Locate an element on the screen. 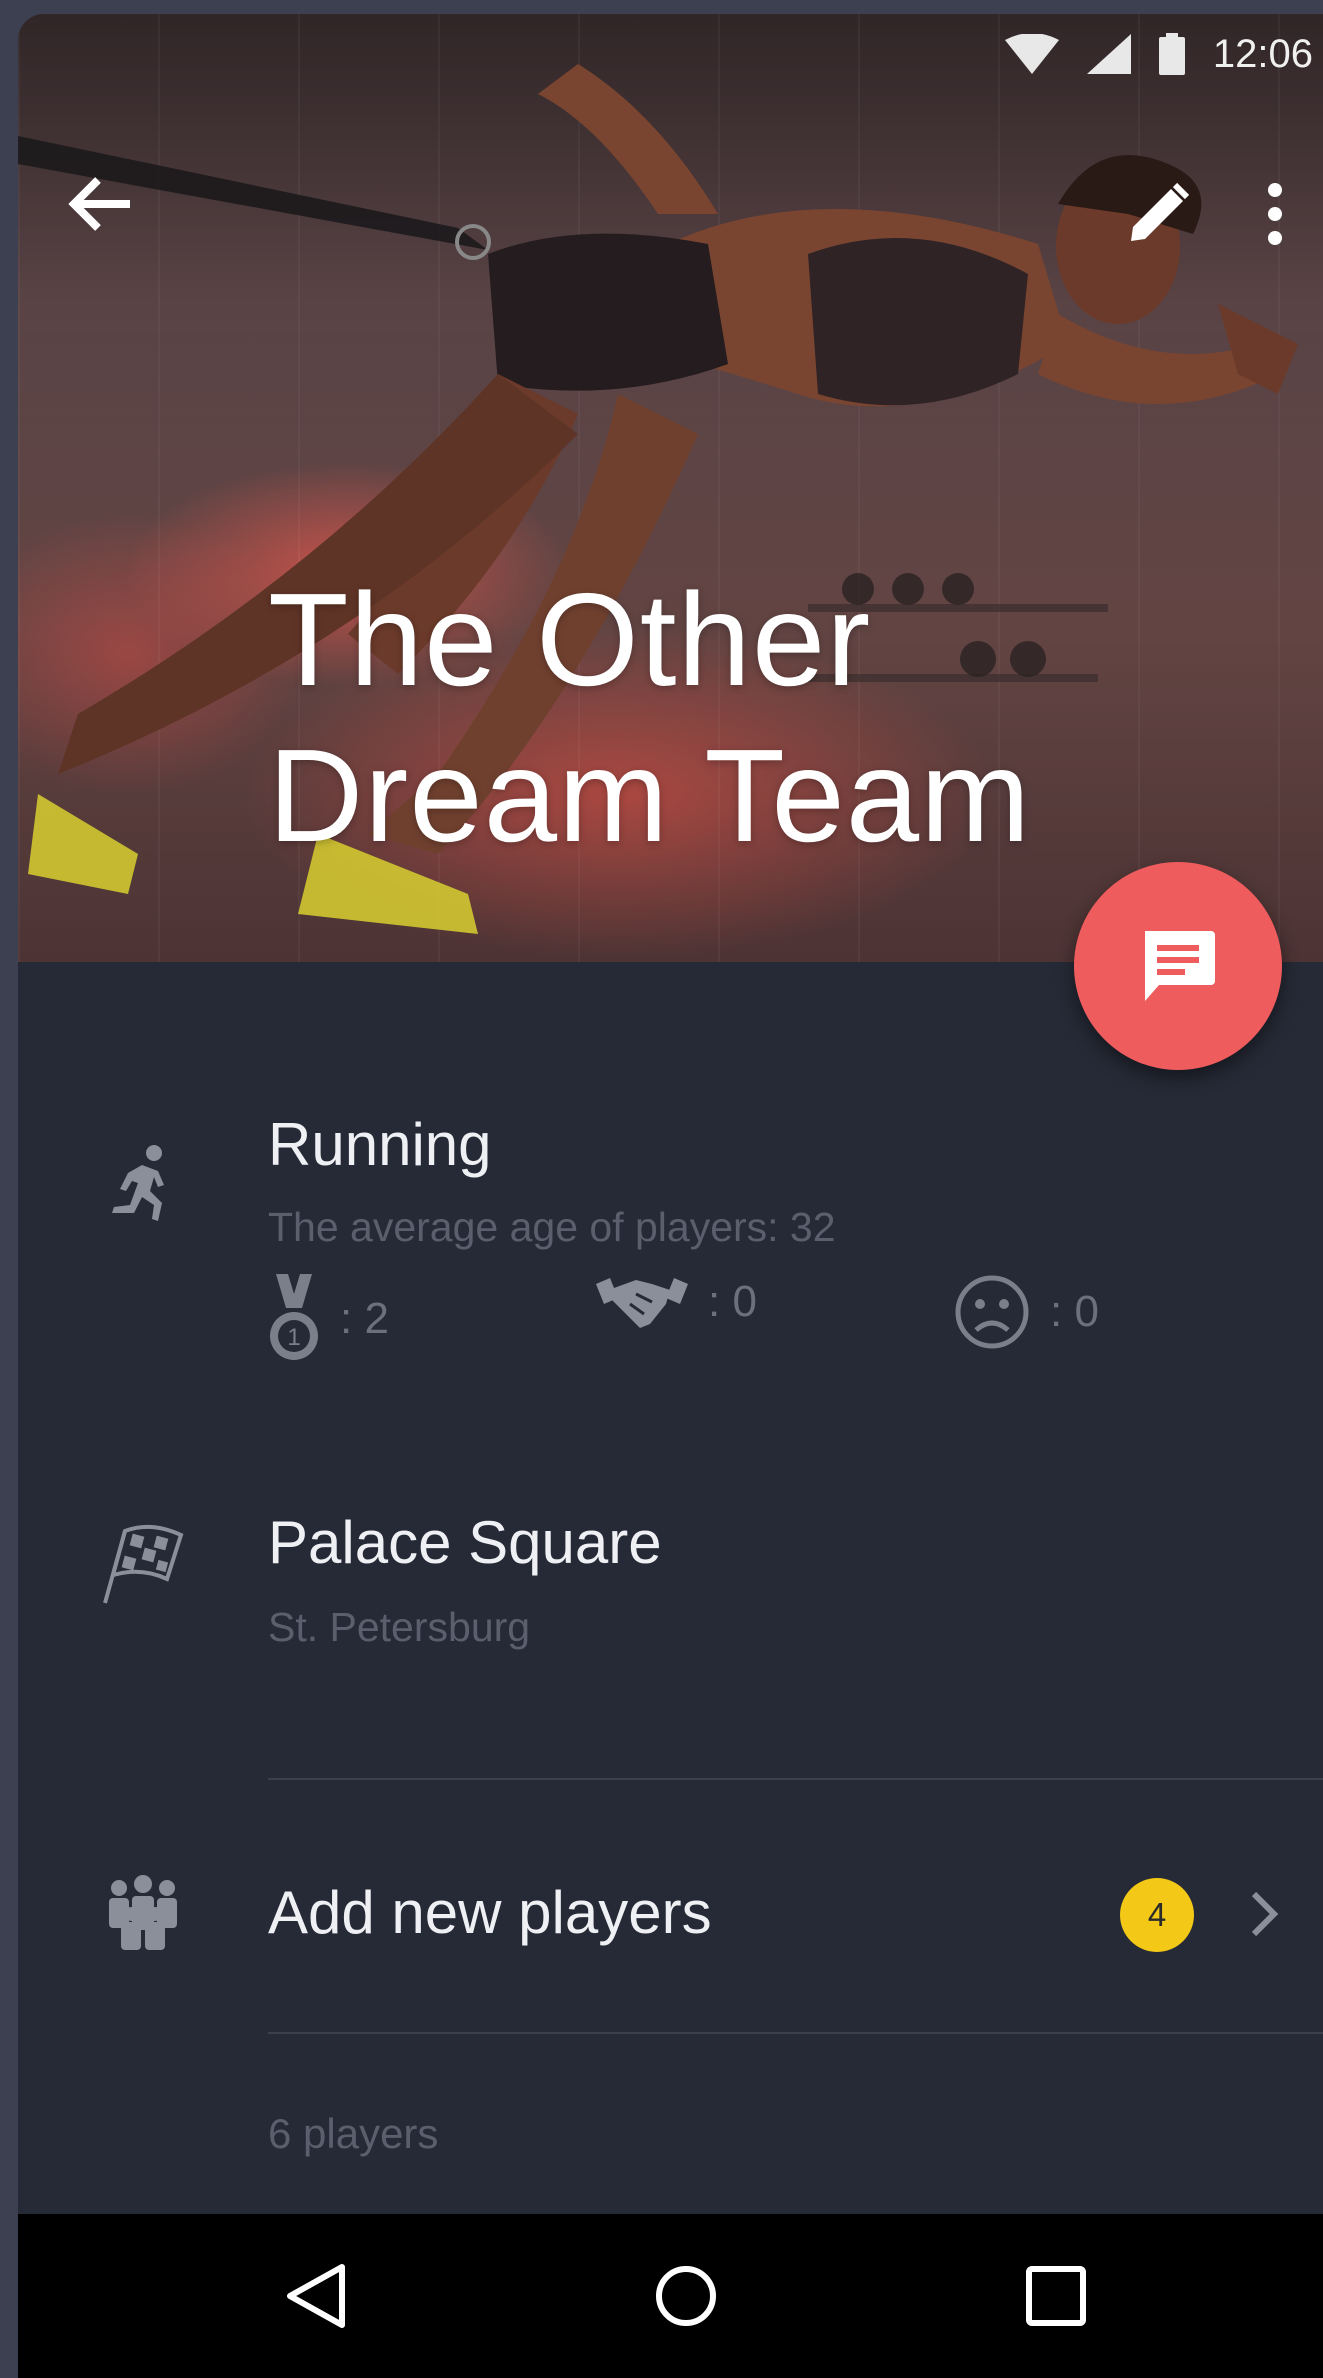 The image size is (1323, 2378). chat-icon is located at coordinates (1180, 966).